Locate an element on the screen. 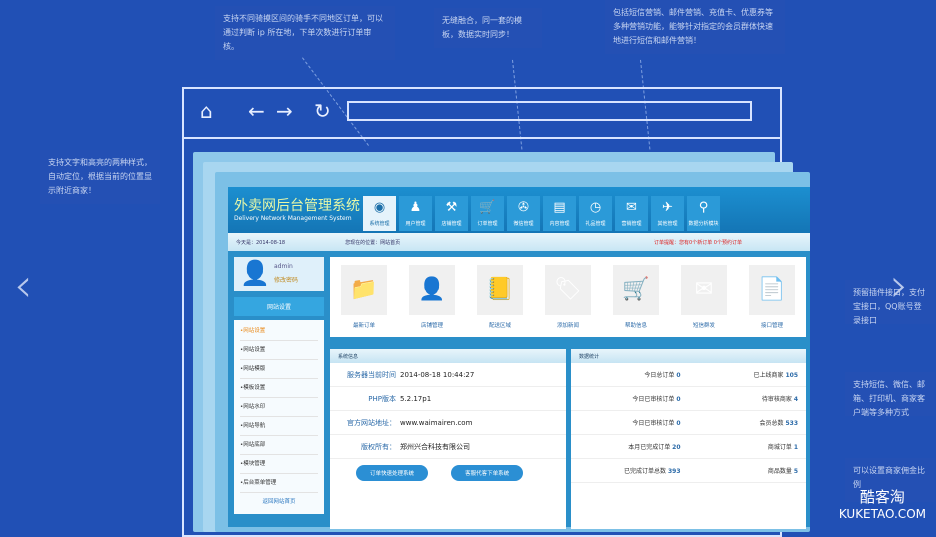 The width and height of the screenshot is (936, 537). quick-action: 🛒 帮助信息 is located at coordinates (636, 301).